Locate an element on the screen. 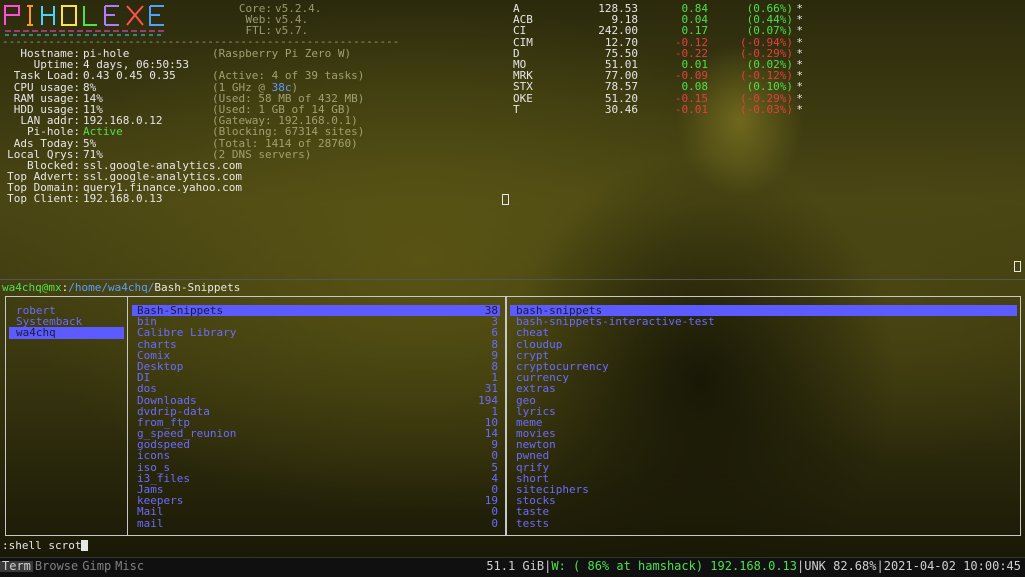  directory-item: keepers 19 is located at coordinates (316, 500).